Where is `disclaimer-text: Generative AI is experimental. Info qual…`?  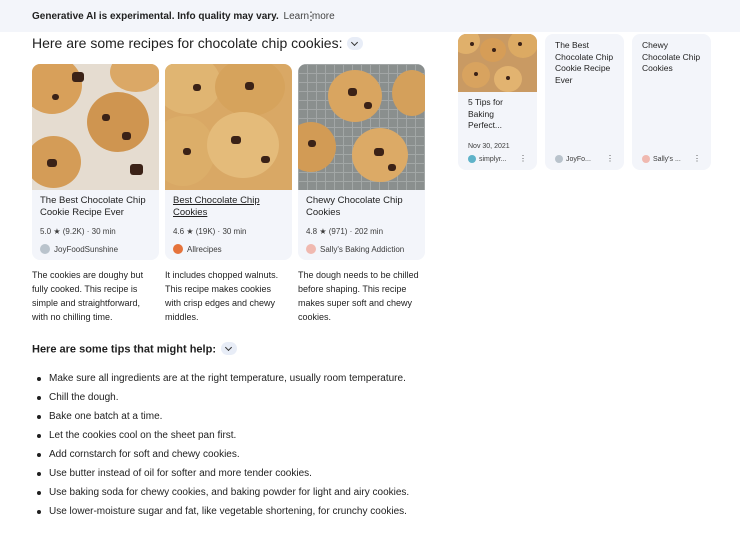
disclaimer-text: Generative AI is experimental. Info qual… is located at coordinates (183, 16).